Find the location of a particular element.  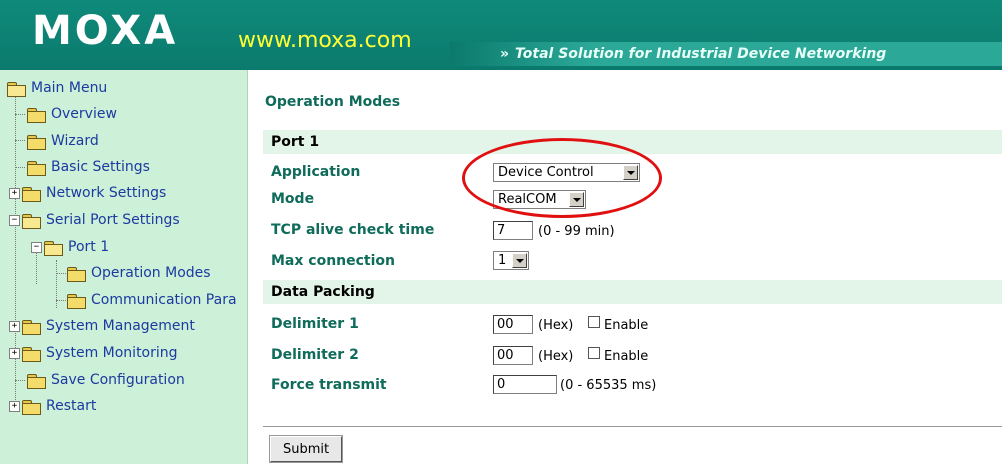

tcp-alive-check-time-label: TCP alive check time is located at coordinates (353, 230).